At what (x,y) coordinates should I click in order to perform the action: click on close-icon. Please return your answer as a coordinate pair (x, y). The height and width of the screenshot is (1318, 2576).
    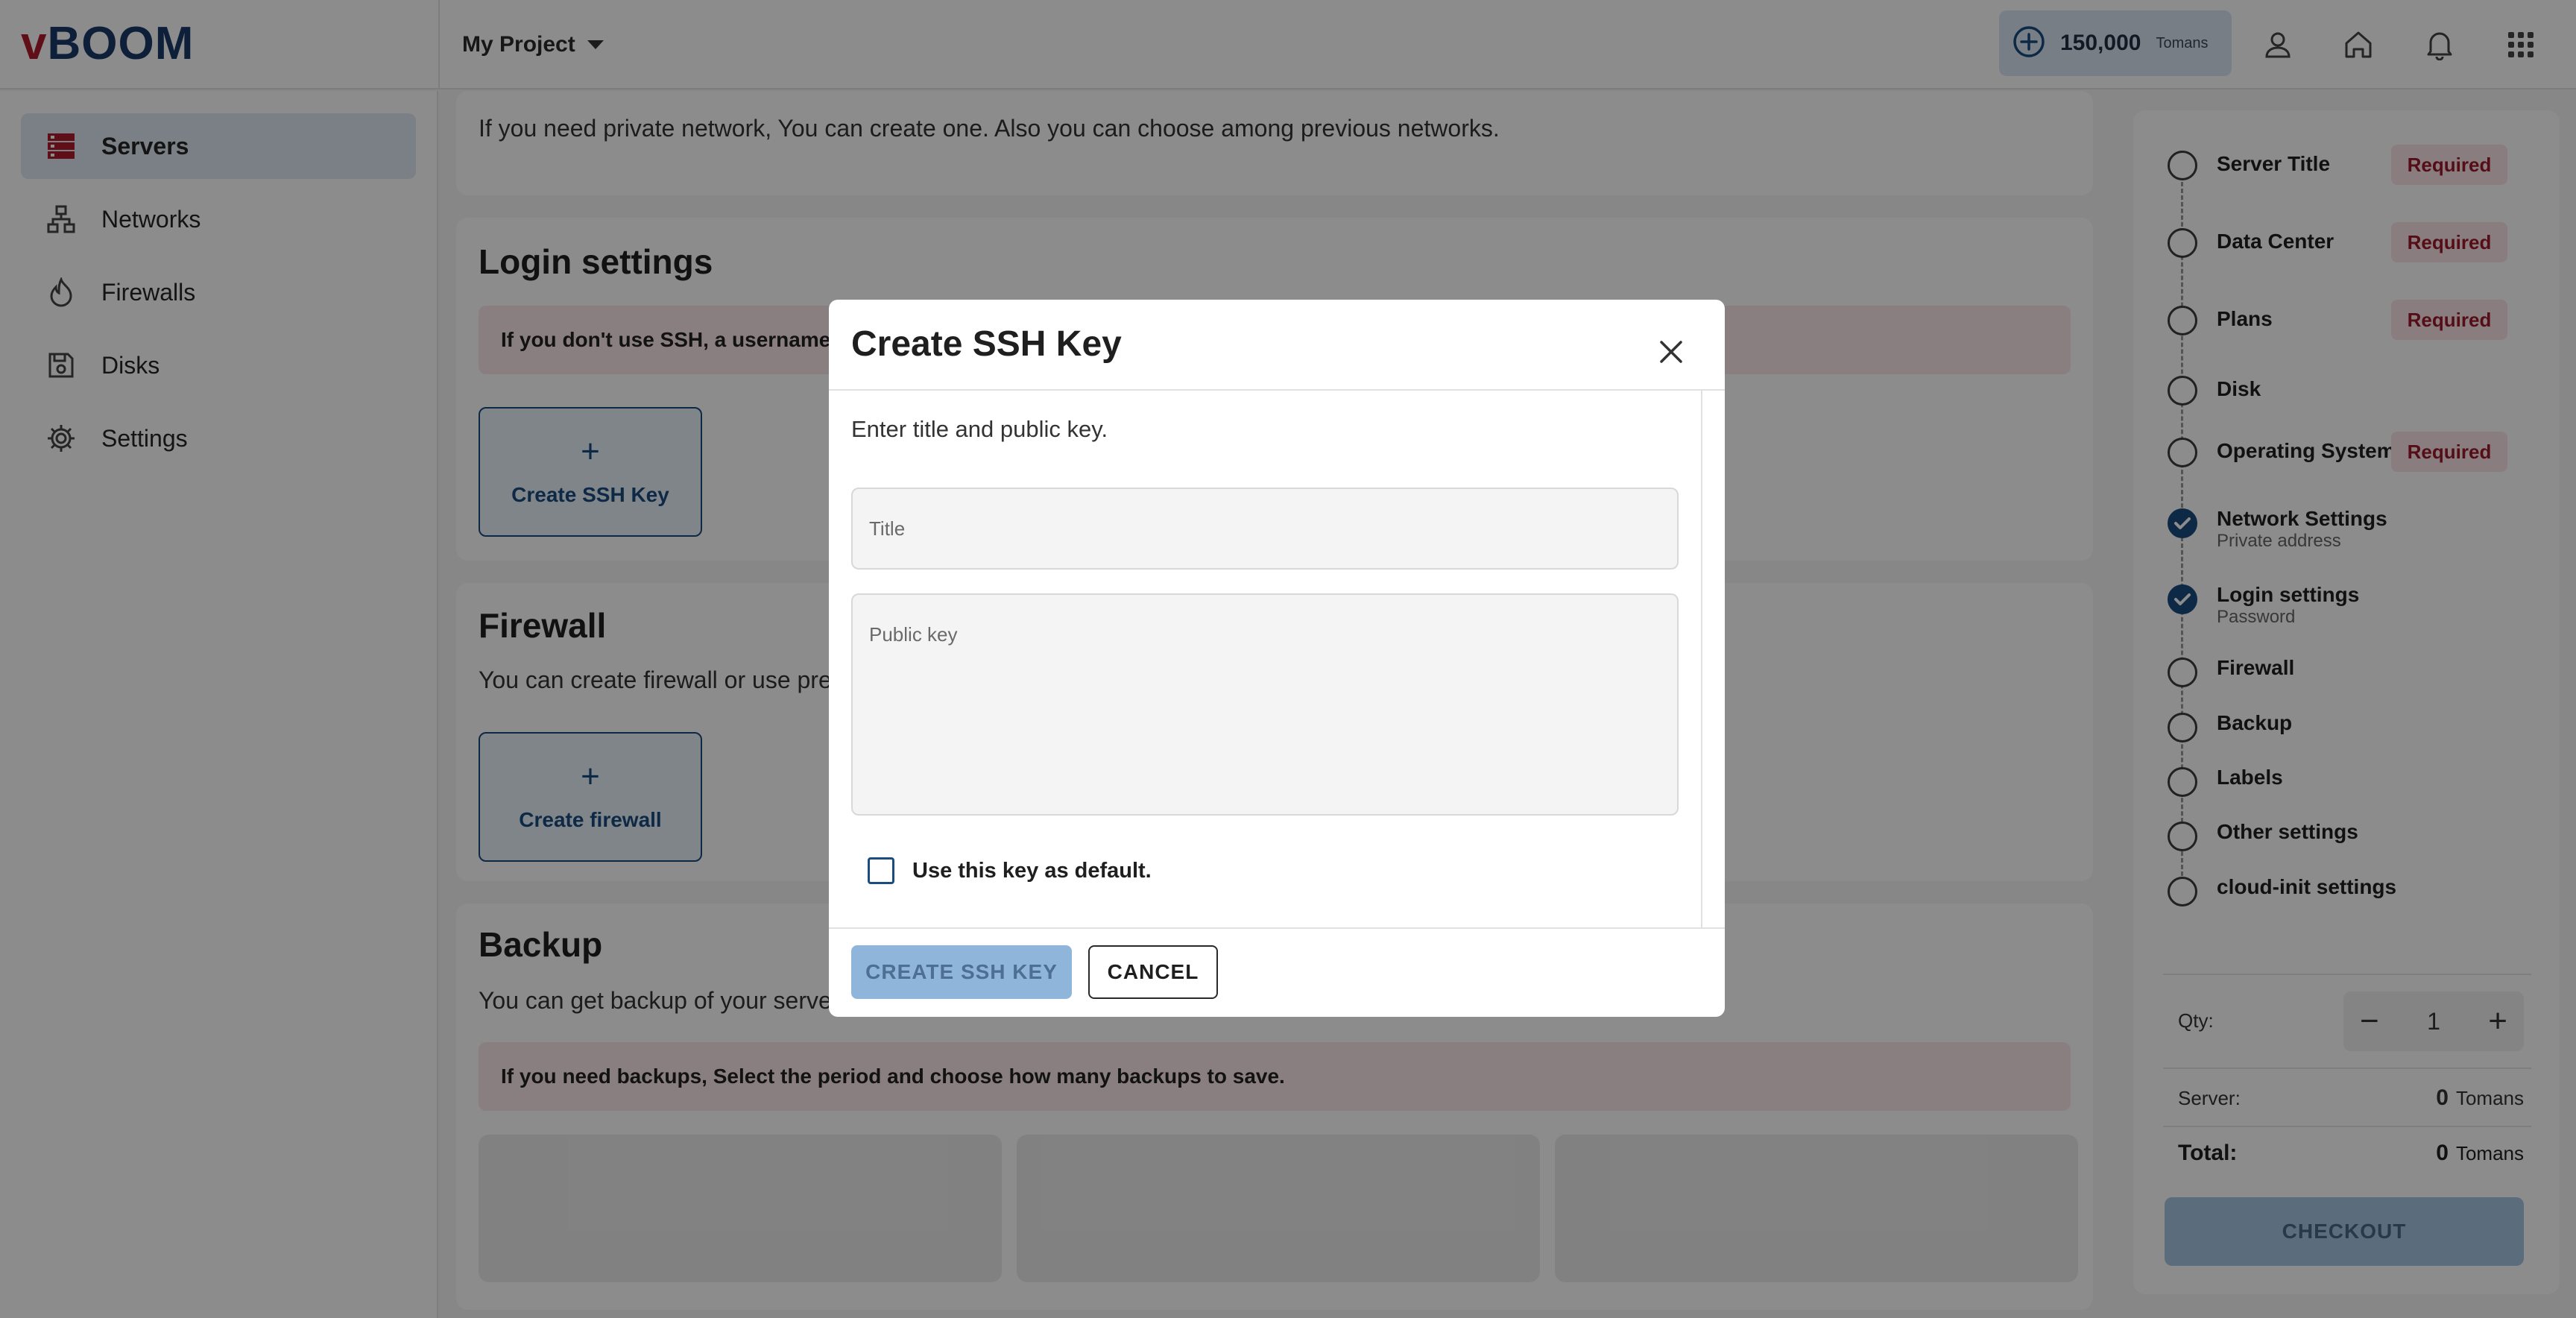
    Looking at the image, I should click on (1671, 352).